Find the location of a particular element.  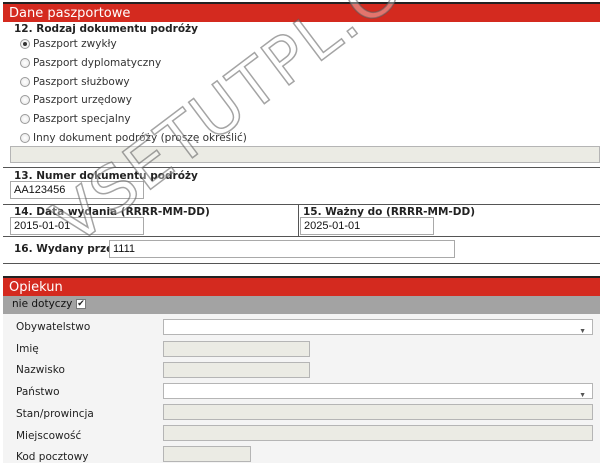

radio-doc-type-regular: Paszport zwykły is located at coordinates (68, 44).